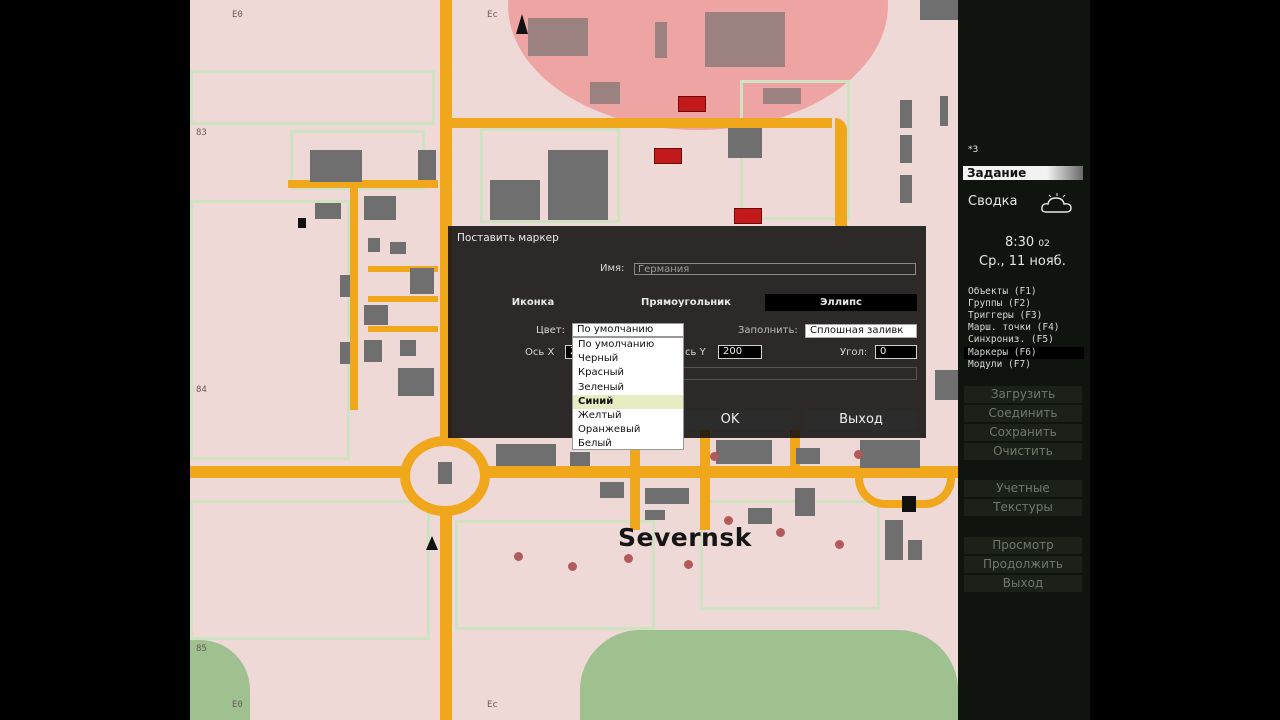 This screenshot has height=720, width=1280. Describe the element at coordinates (628, 430) in the screenshot. I see `color-option: Оранжевый` at that location.